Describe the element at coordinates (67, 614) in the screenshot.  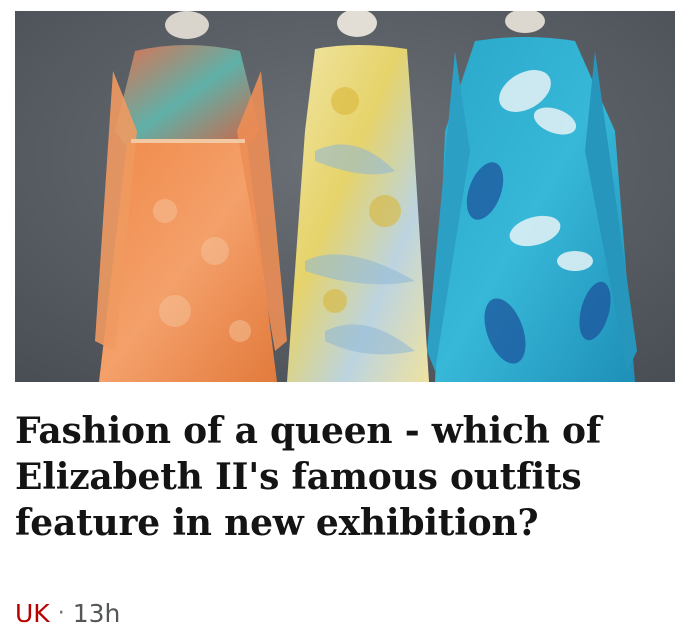
I see `article-meta: UK · 13h` at that location.